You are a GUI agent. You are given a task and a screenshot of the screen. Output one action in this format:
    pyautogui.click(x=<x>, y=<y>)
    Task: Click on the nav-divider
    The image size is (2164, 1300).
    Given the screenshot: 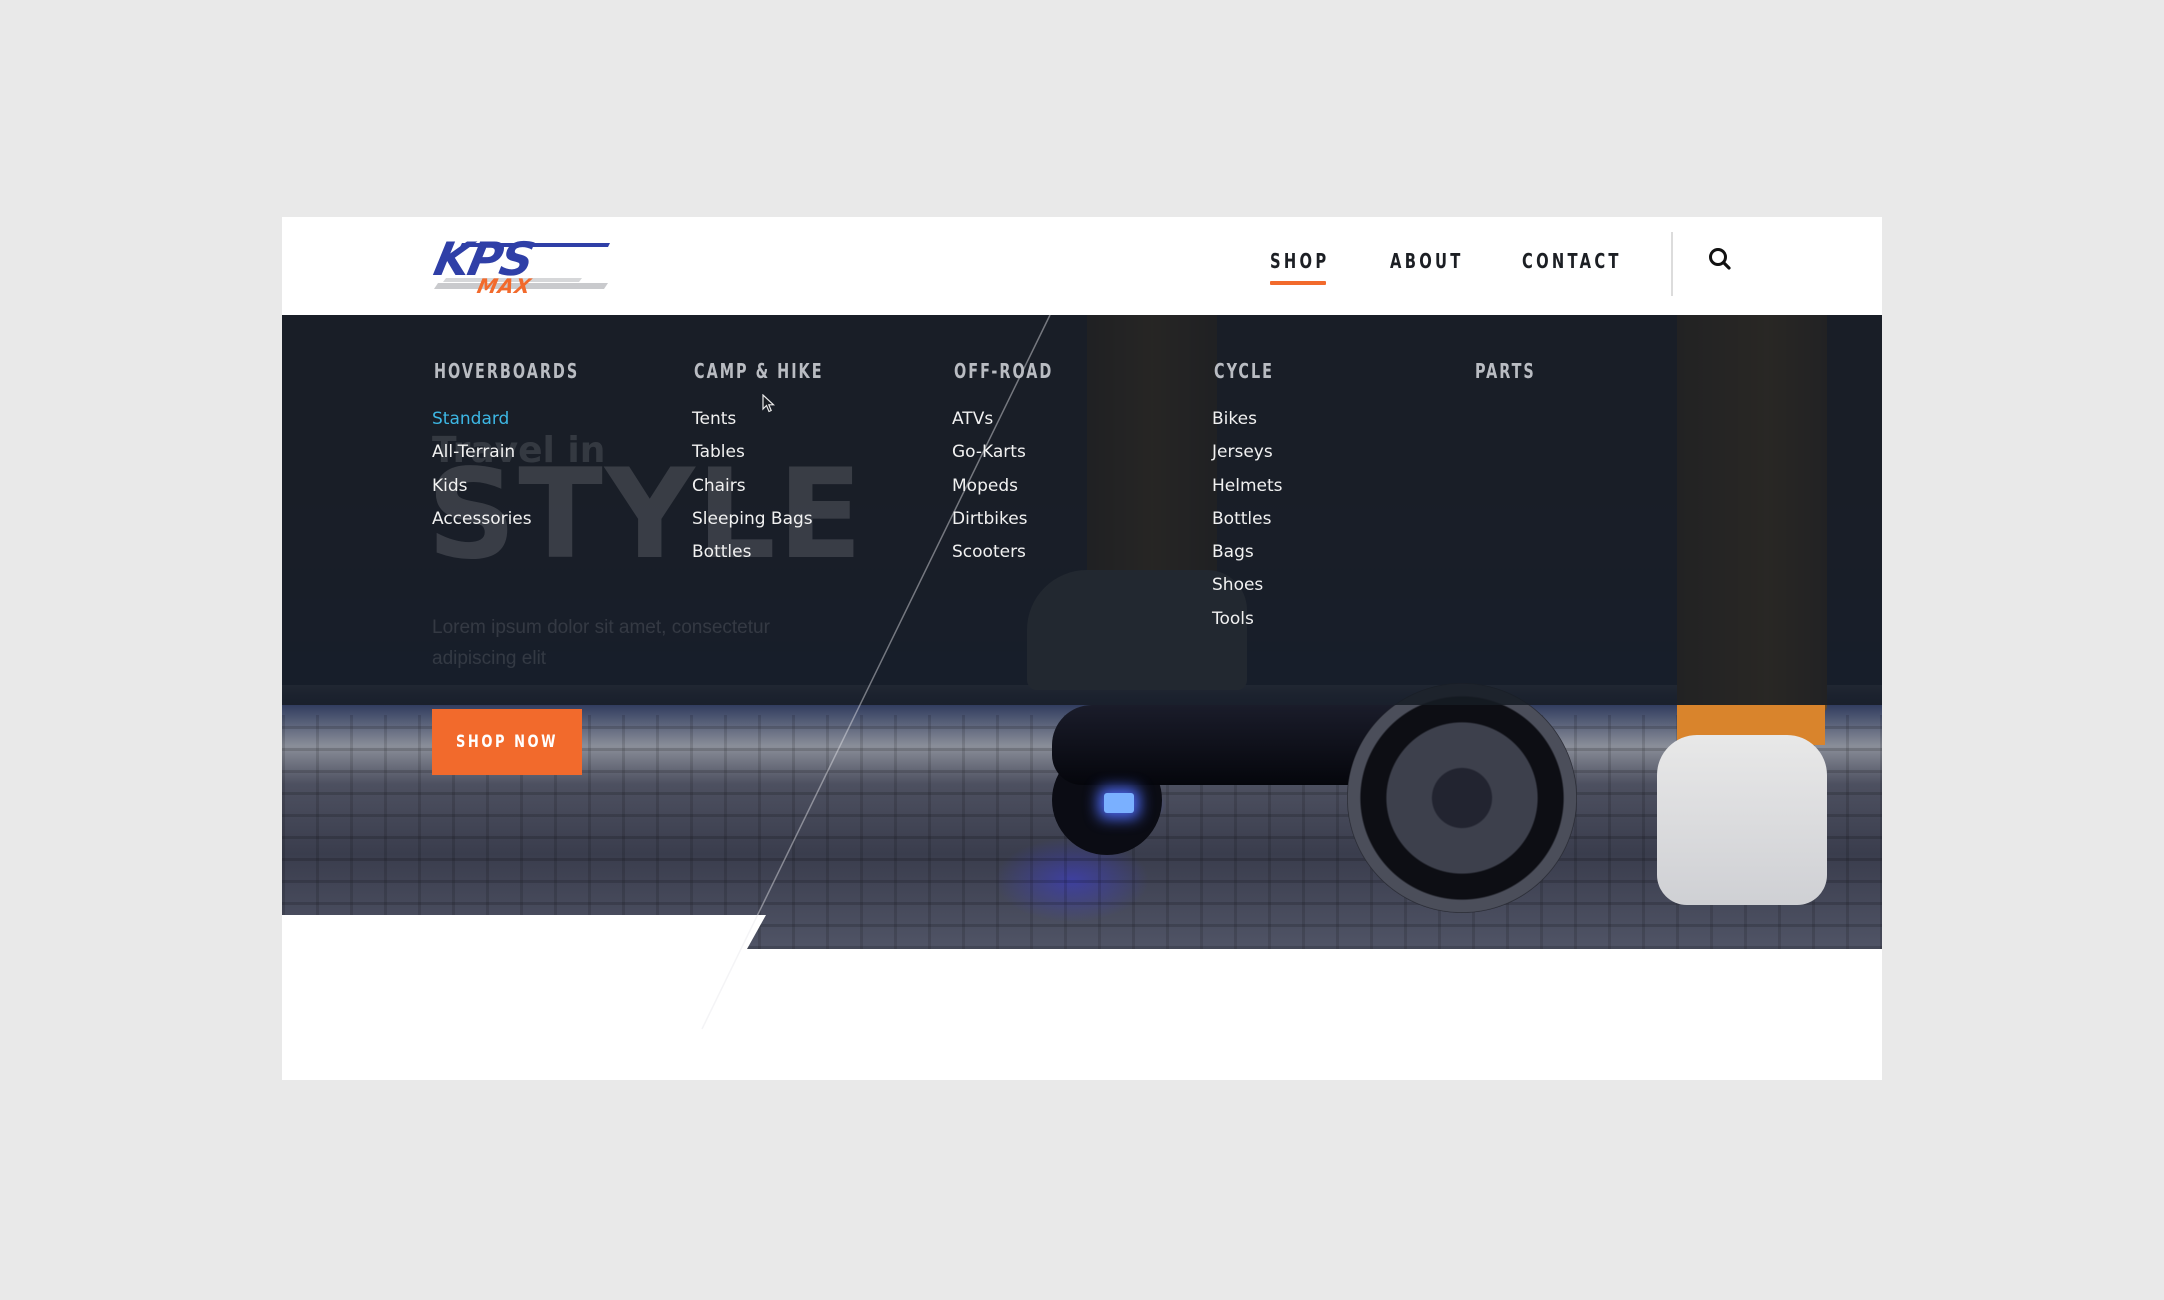 What is the action you would take?
    pyautogui.click(x=1672, y=264)
    